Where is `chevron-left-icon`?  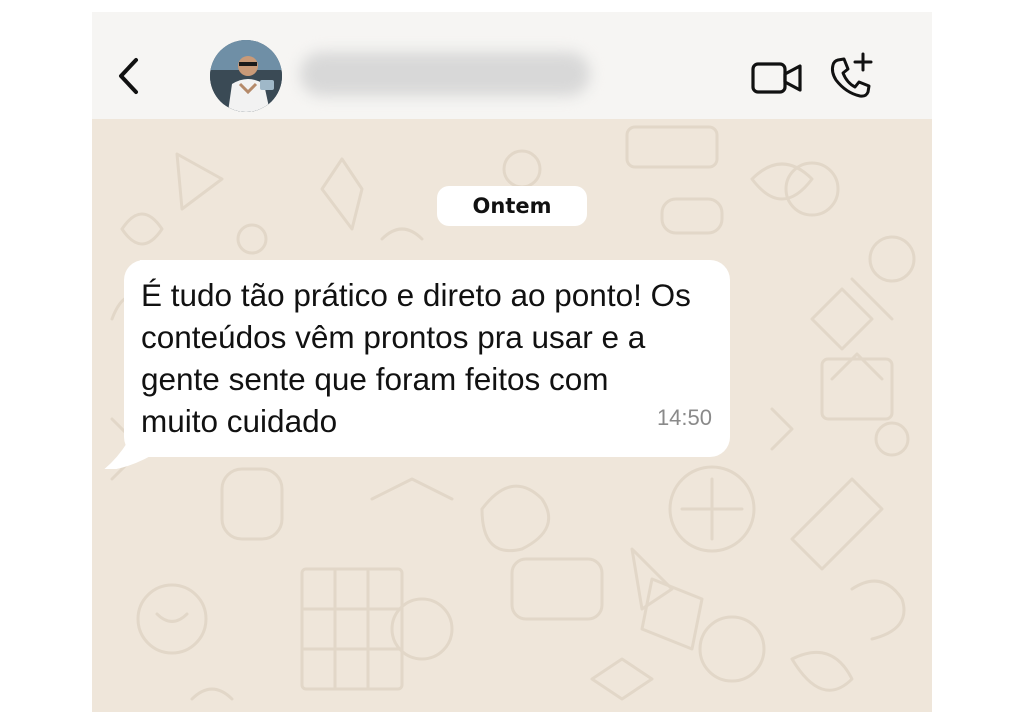 chevron-left-icon is located at coordinates (129, 76).